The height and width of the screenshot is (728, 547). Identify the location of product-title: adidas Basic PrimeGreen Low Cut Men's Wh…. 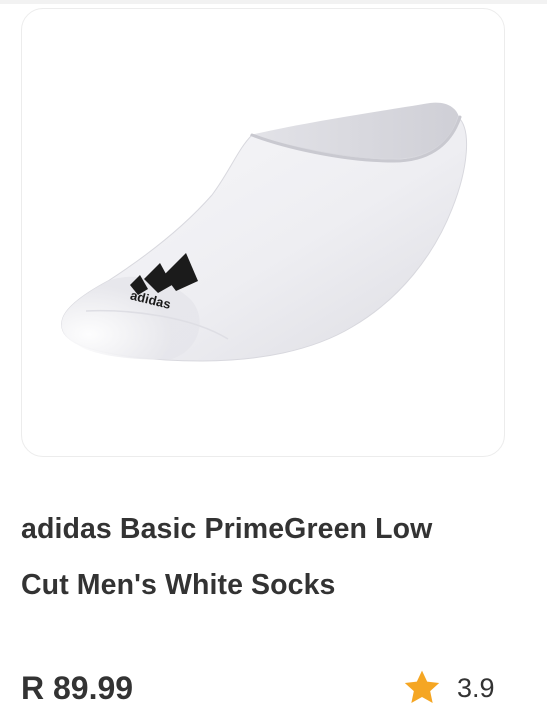
(271, 557).